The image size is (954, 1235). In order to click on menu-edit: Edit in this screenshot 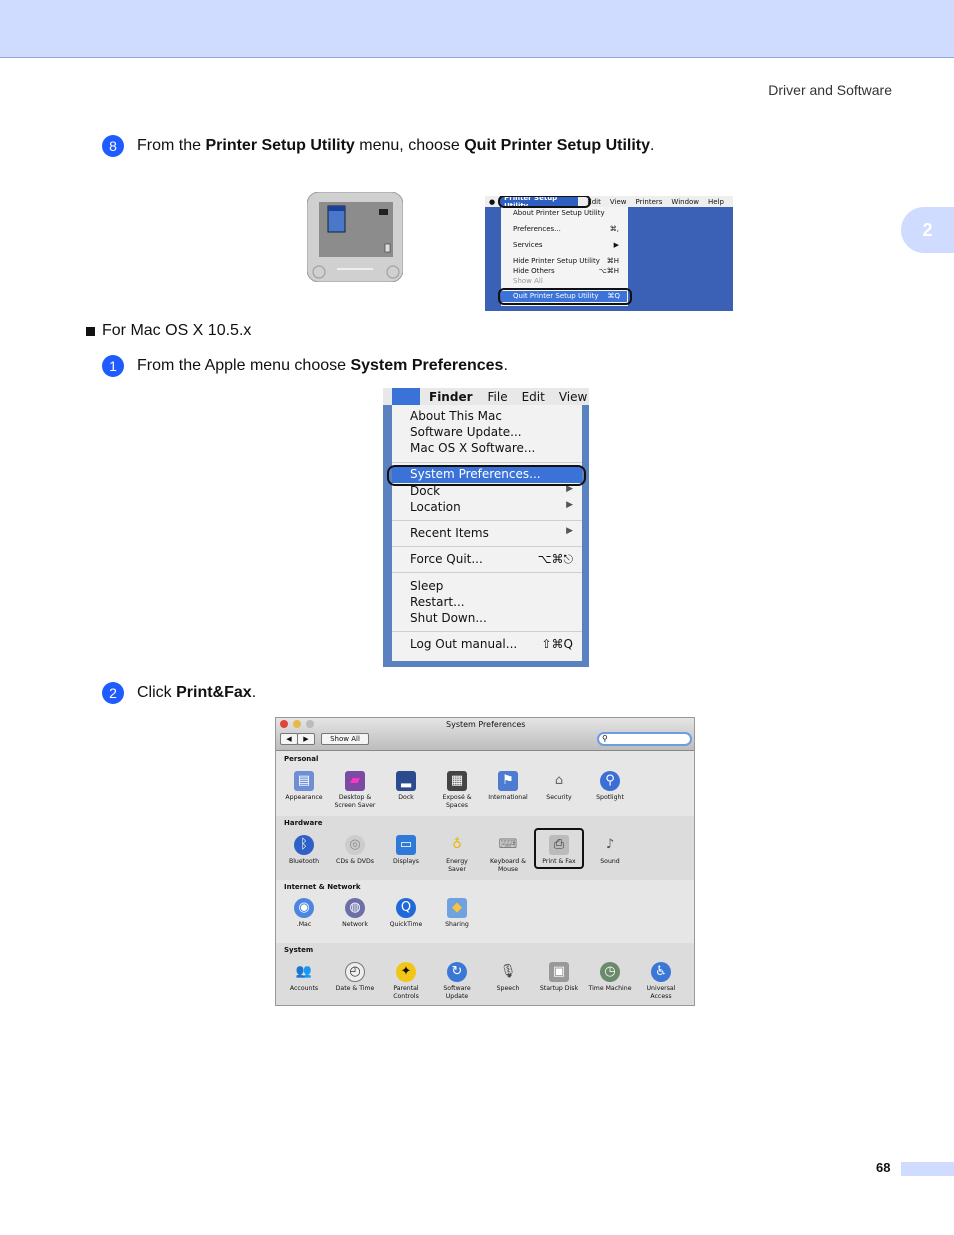, I will do `click(533, 397)`.